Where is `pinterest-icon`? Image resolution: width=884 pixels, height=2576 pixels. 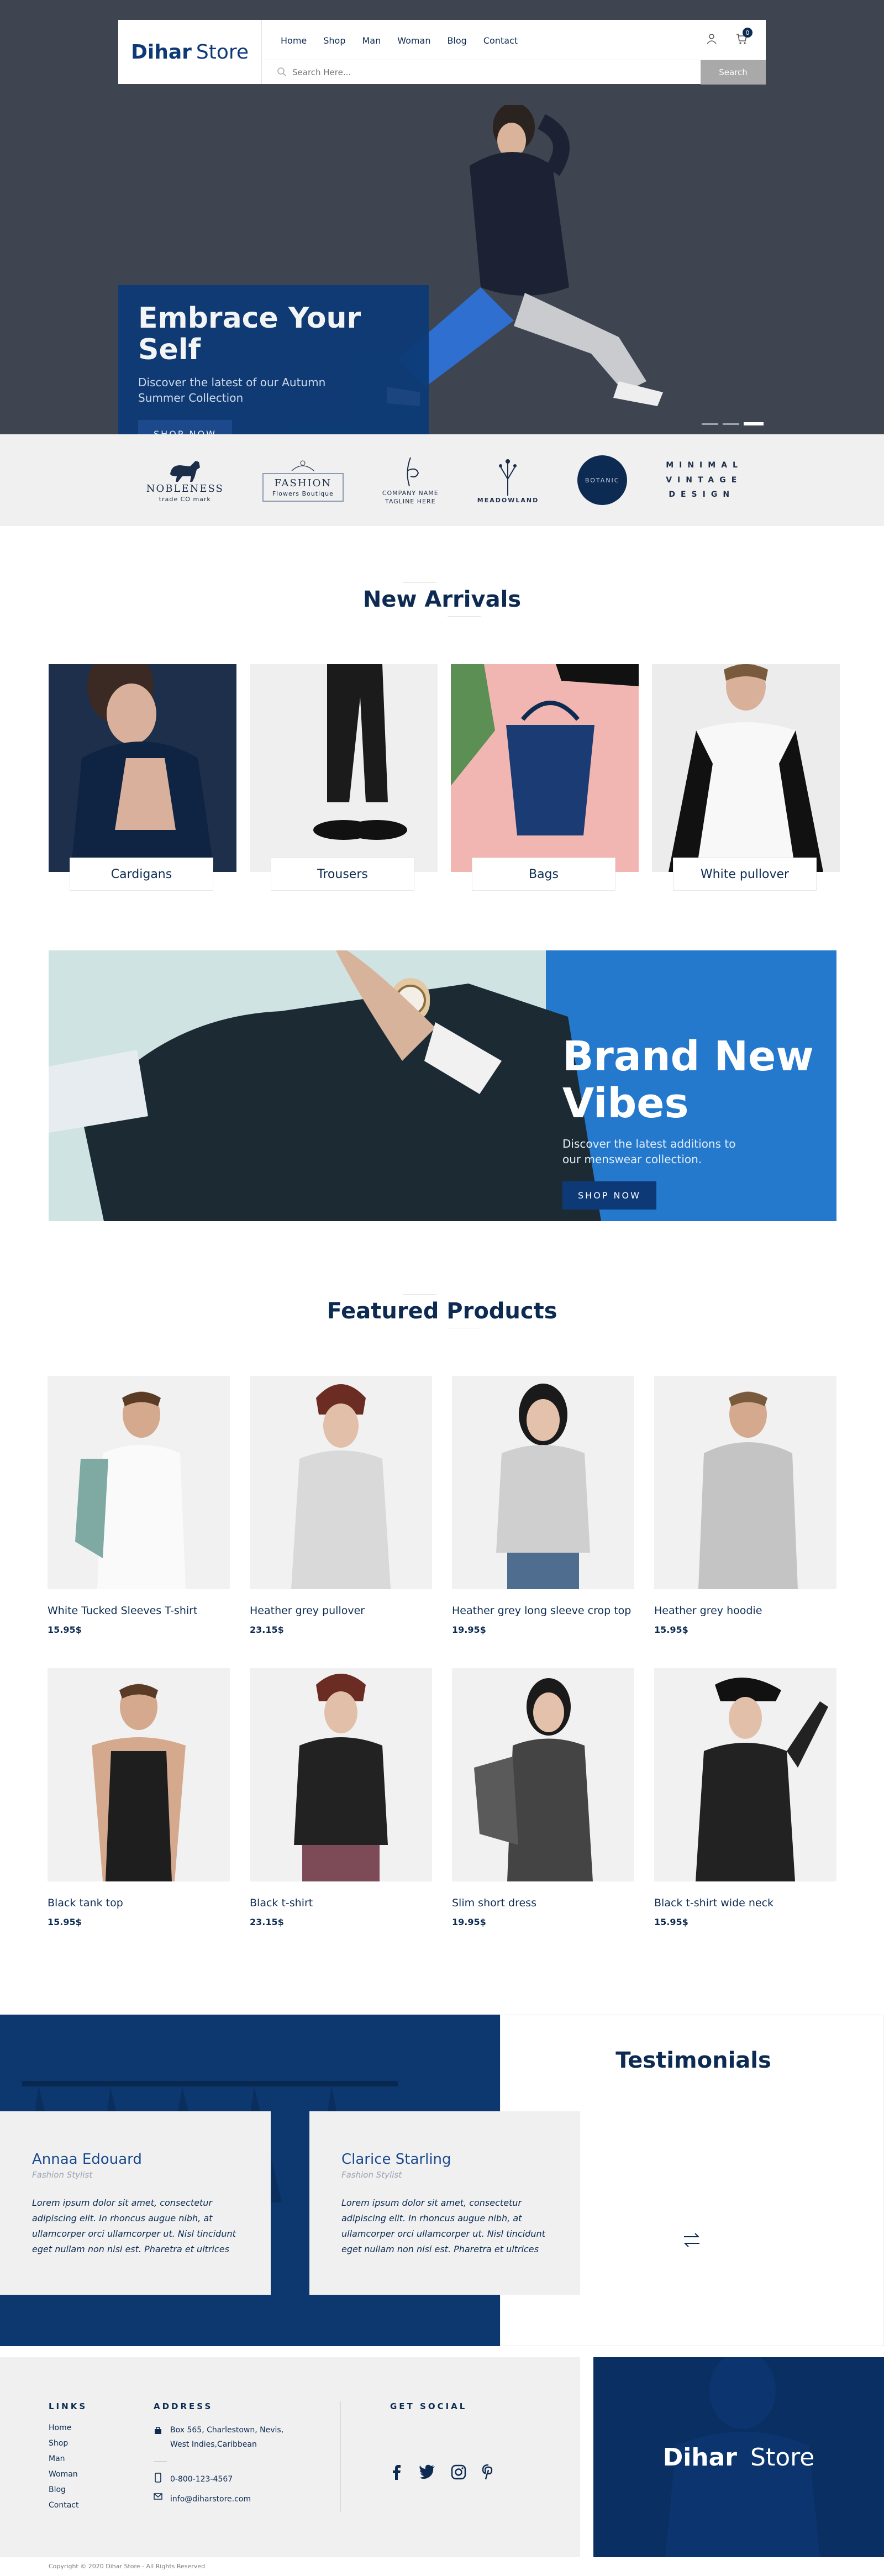
pinterest-icon is located at coordinates (488, 2472).